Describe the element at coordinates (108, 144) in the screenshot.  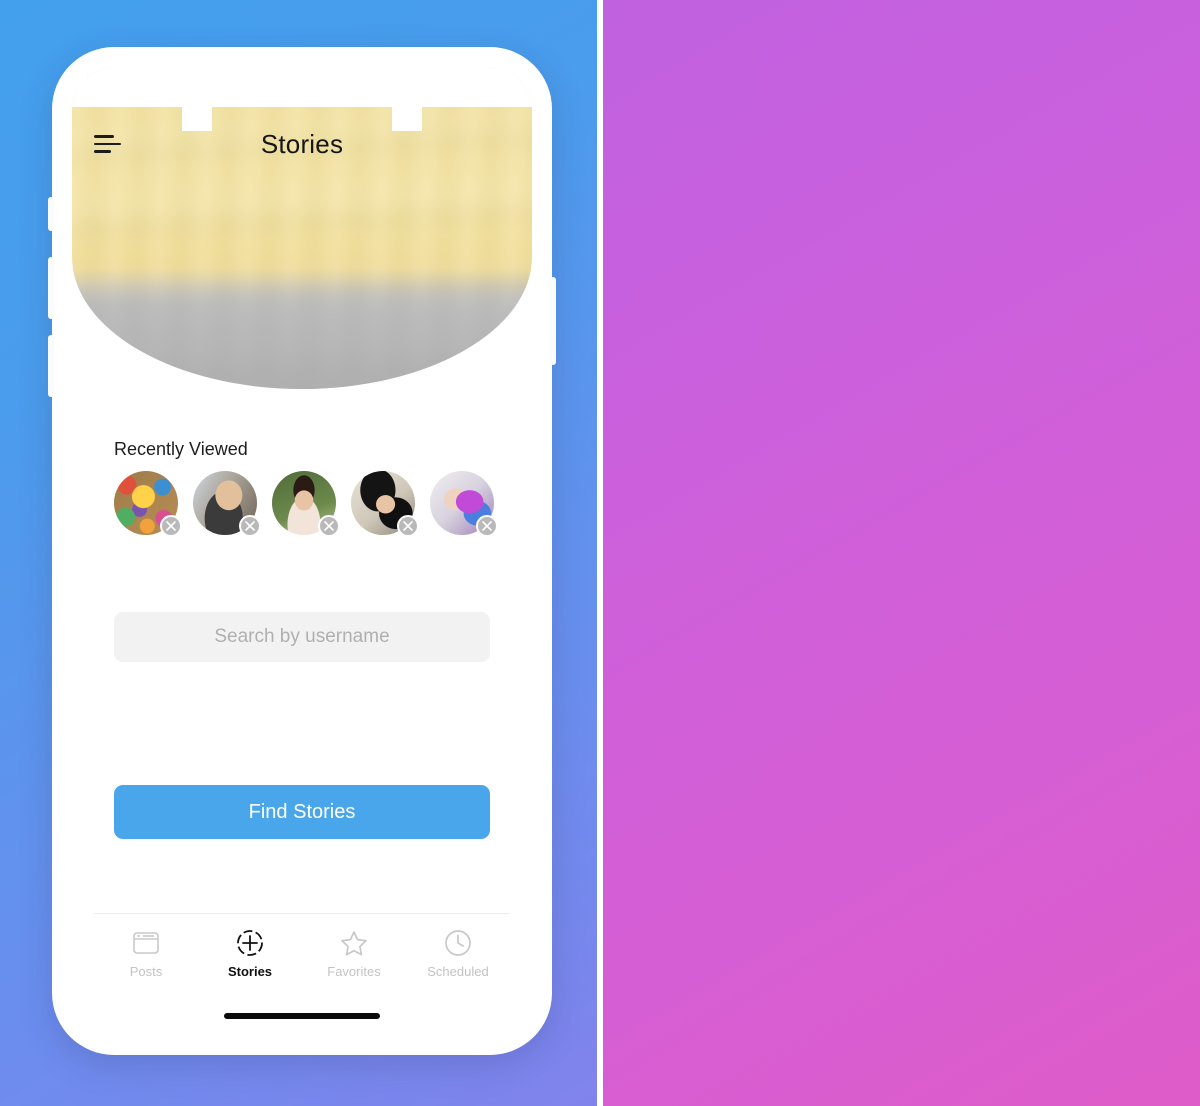
I see `hamburger-menu-icon` at that location.